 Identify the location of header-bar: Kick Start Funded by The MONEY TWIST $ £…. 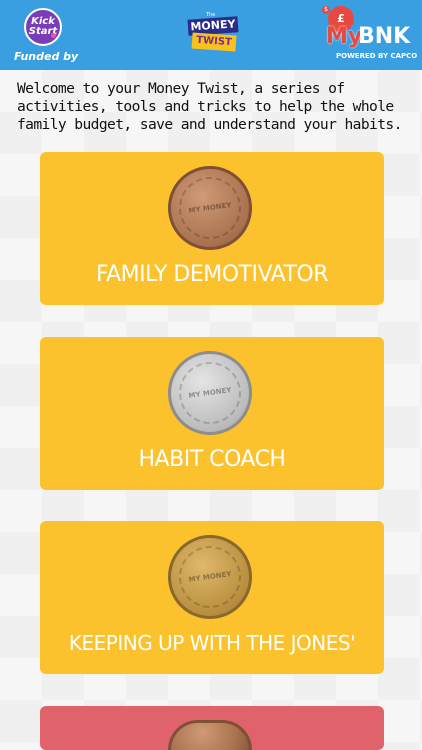
(211, 35).